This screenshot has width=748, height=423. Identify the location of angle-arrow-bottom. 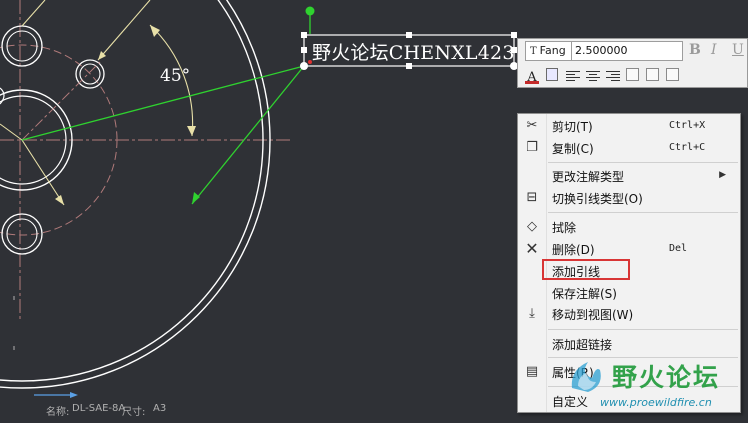
(191, 131).